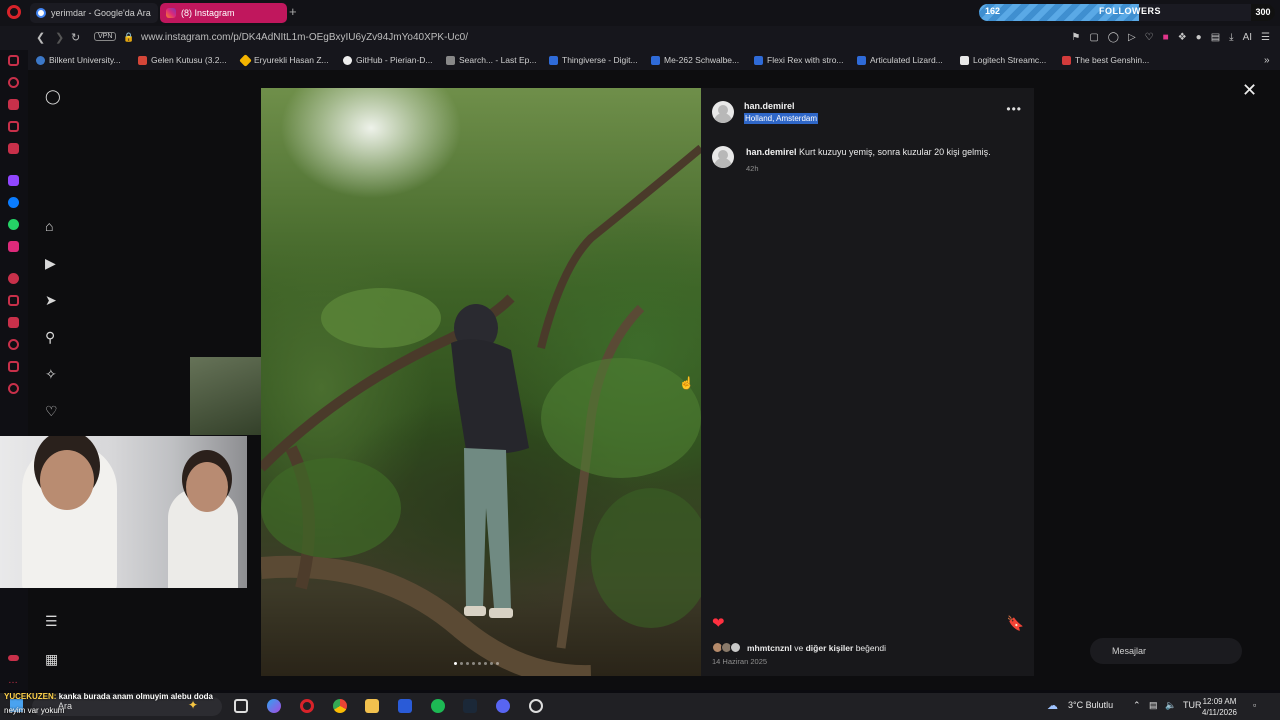 The width and height of the screenshot is (1280, 720). Describe the element at coordinates (1166, 37) in the screenshot. I see `extension-icon: ■` at that location.